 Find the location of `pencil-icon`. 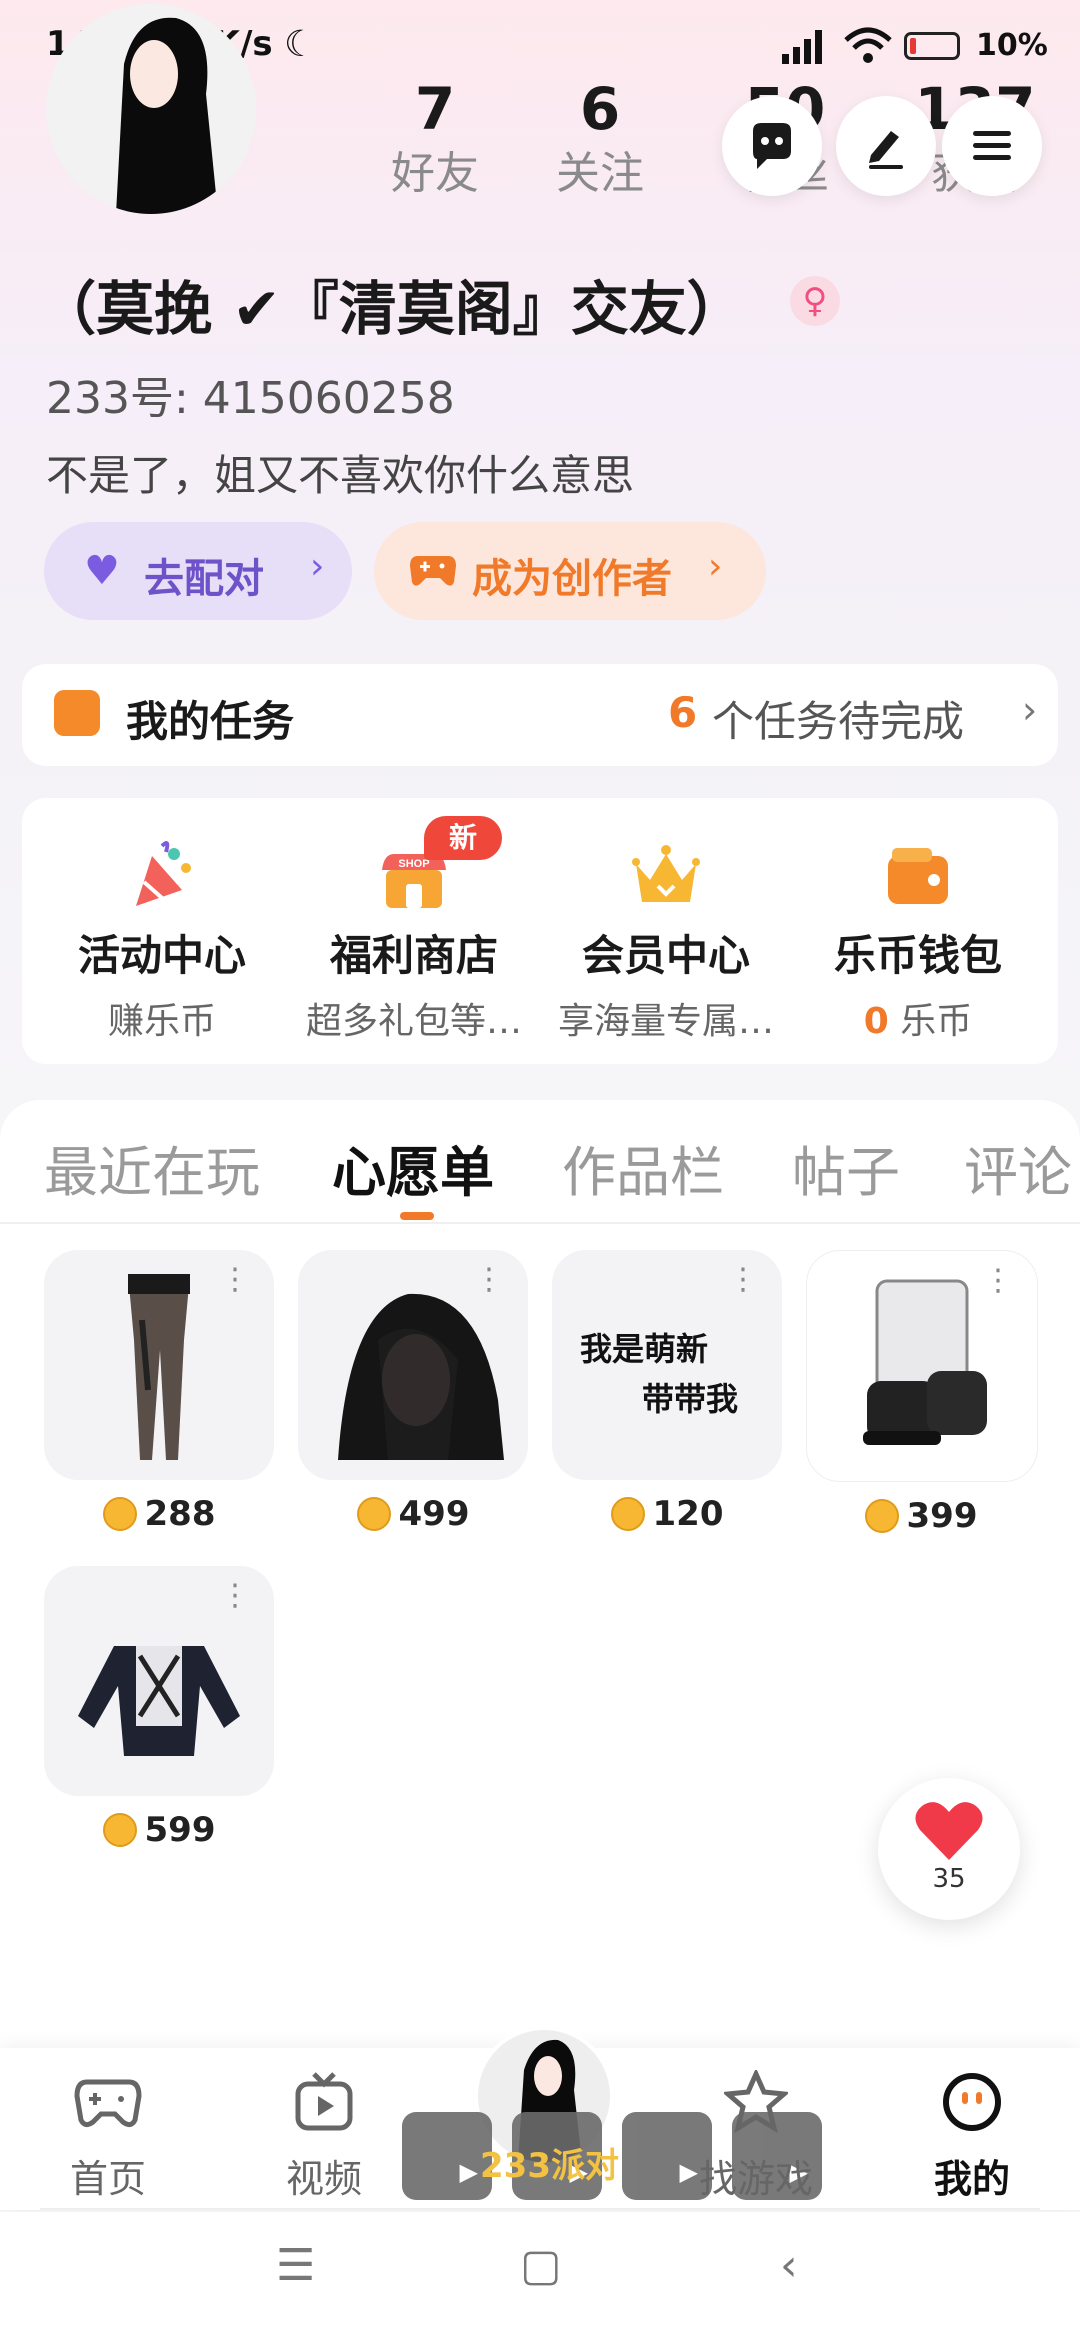

pencil-icon is located at coordinates (886, 150).